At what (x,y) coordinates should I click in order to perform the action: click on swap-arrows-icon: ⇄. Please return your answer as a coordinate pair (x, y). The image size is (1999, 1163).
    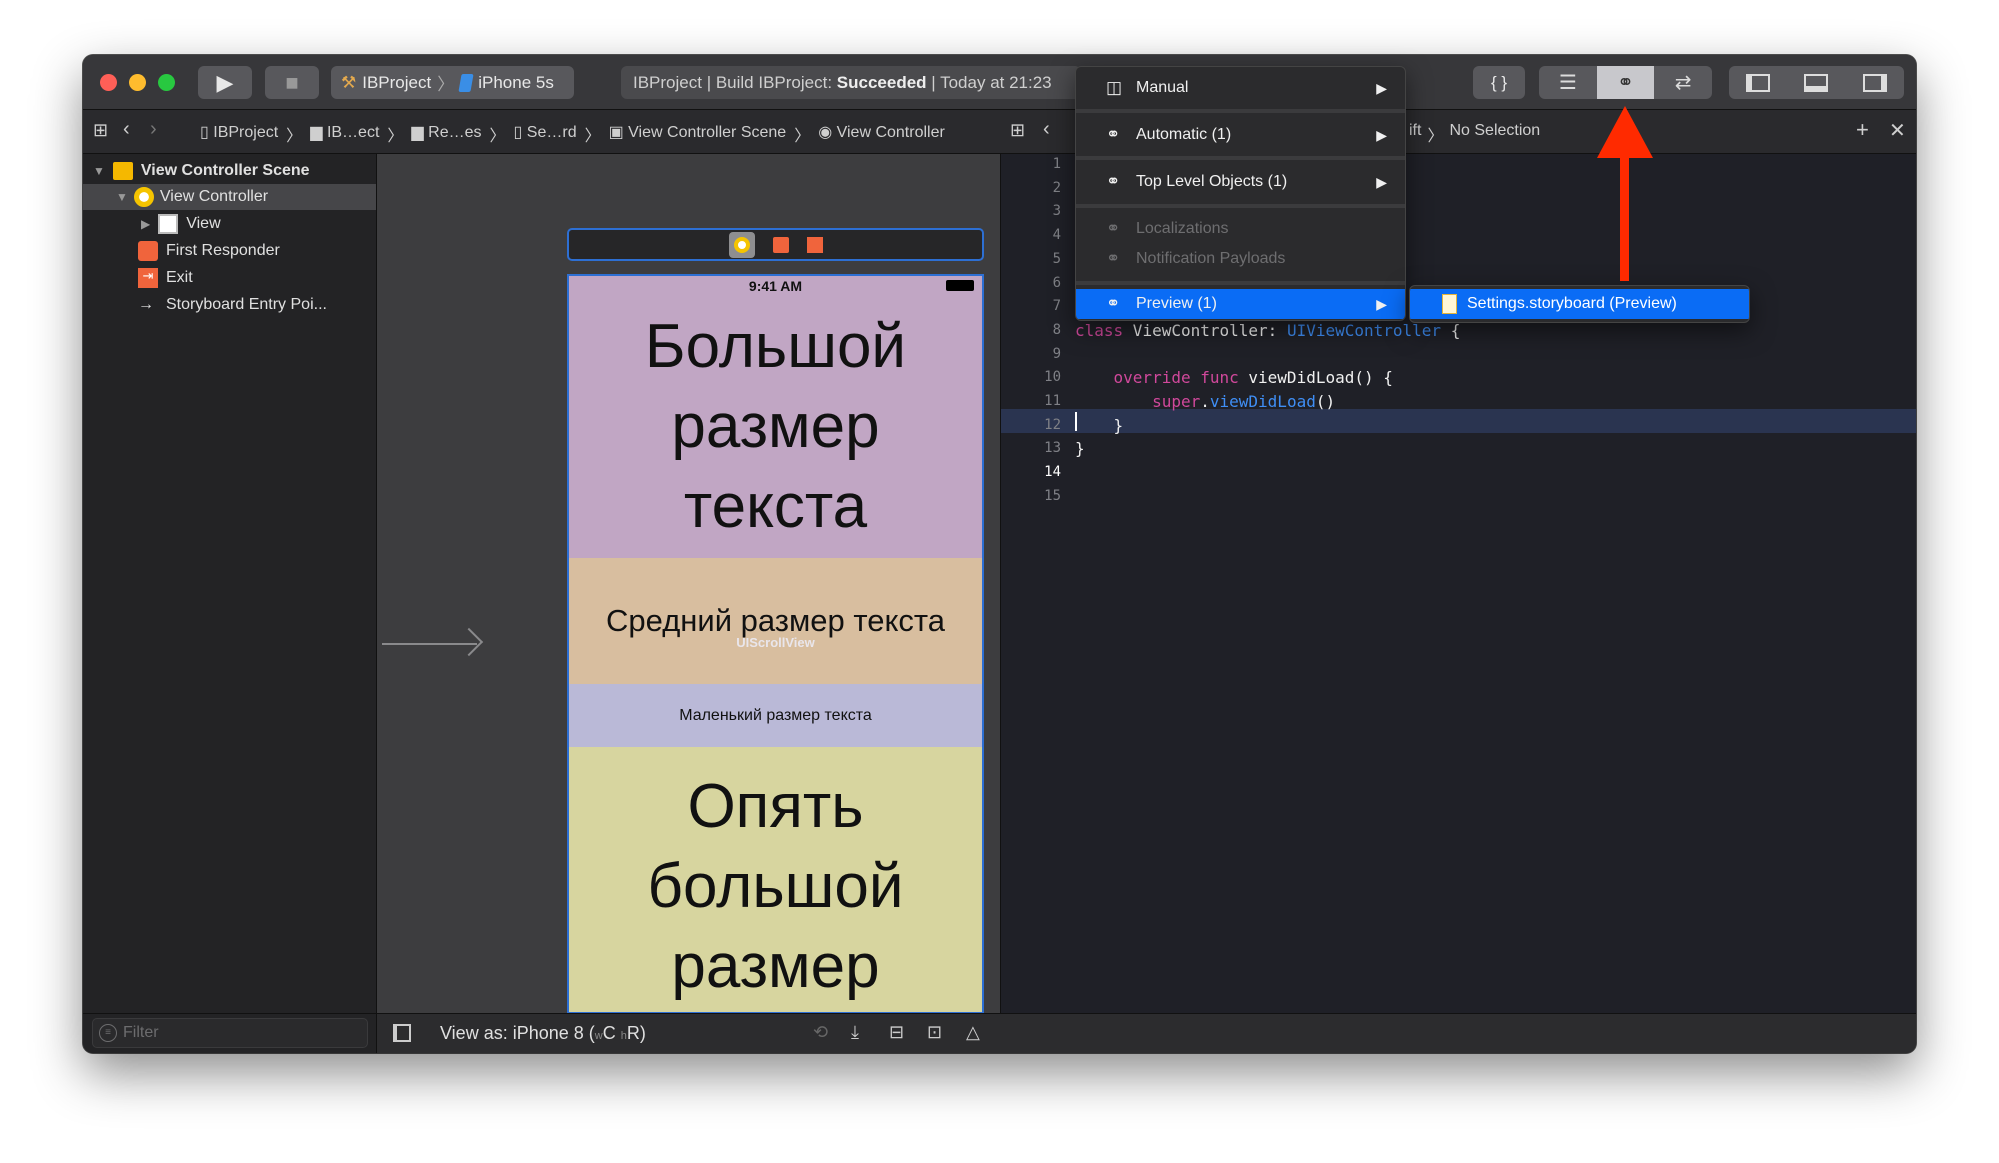
    Looking at the image, I should click on (1683, 83).